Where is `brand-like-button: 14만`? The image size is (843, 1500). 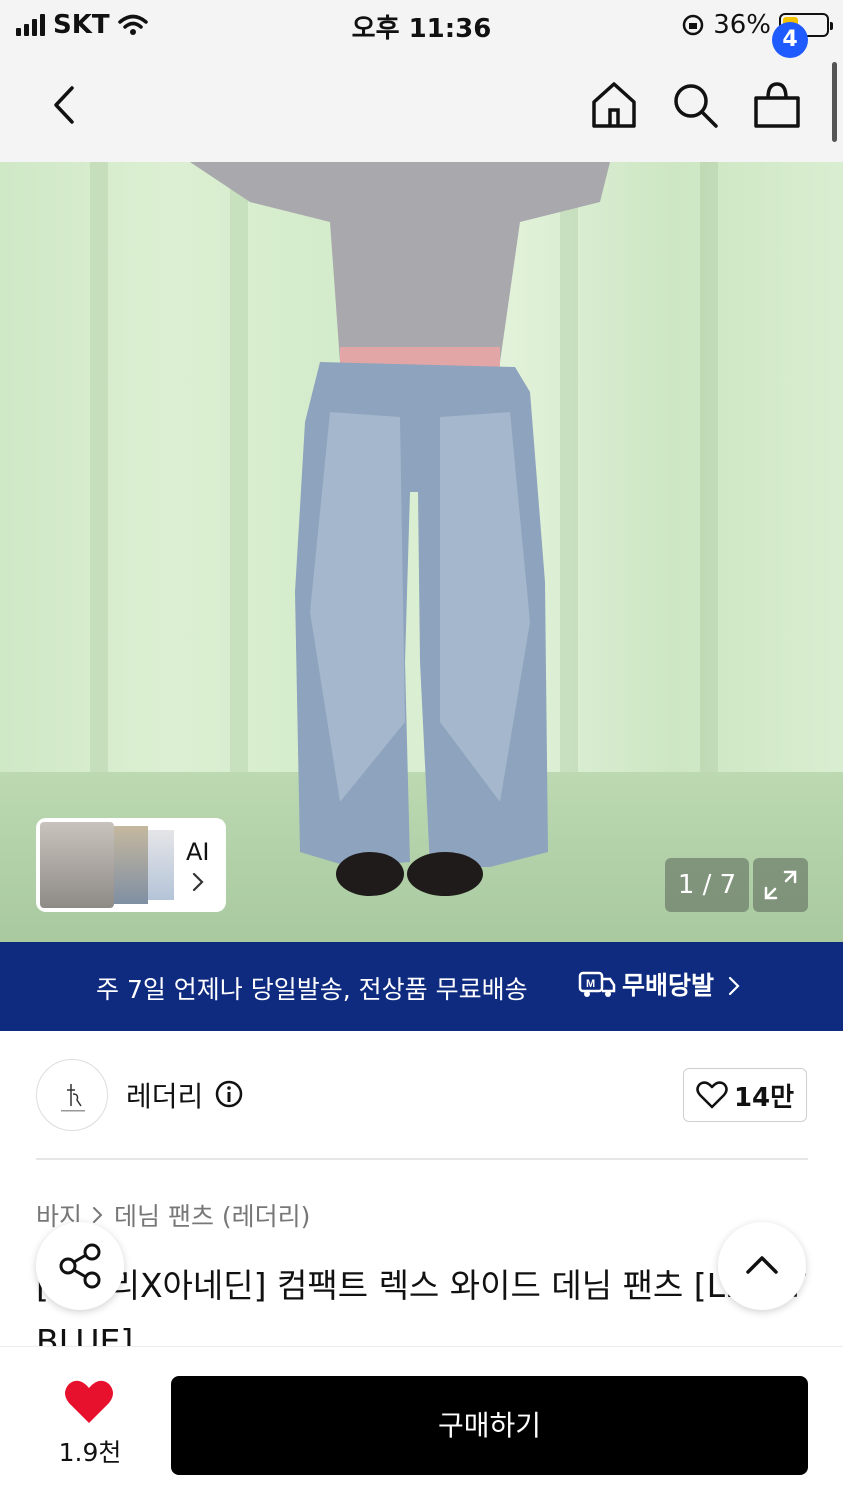 brand-like-button: 14만 is located at coordinates (745, 1095).